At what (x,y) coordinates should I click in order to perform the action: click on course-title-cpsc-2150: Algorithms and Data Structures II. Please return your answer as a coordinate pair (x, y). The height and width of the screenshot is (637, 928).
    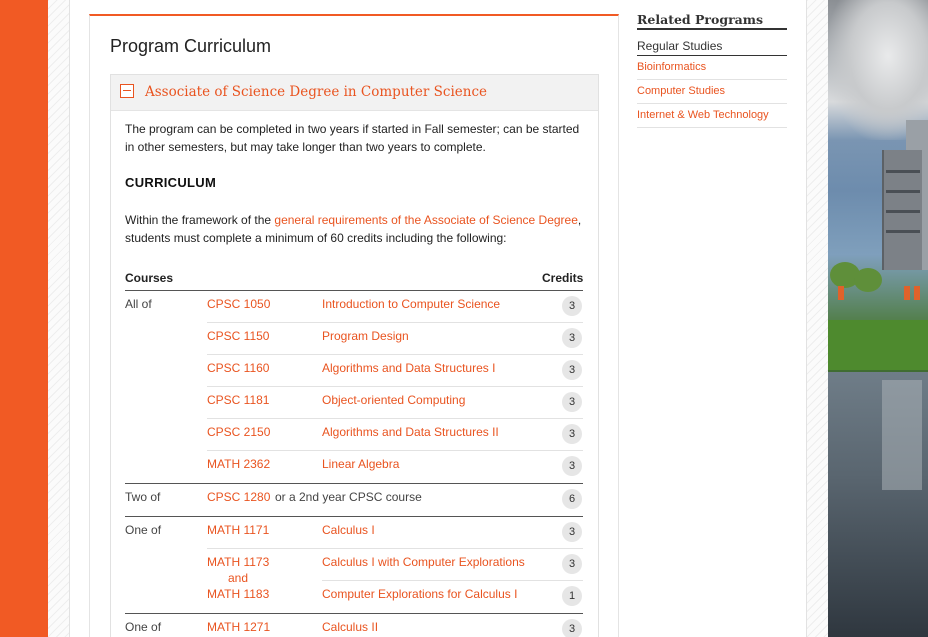
    Looking at the image, I should click on (410, 432).